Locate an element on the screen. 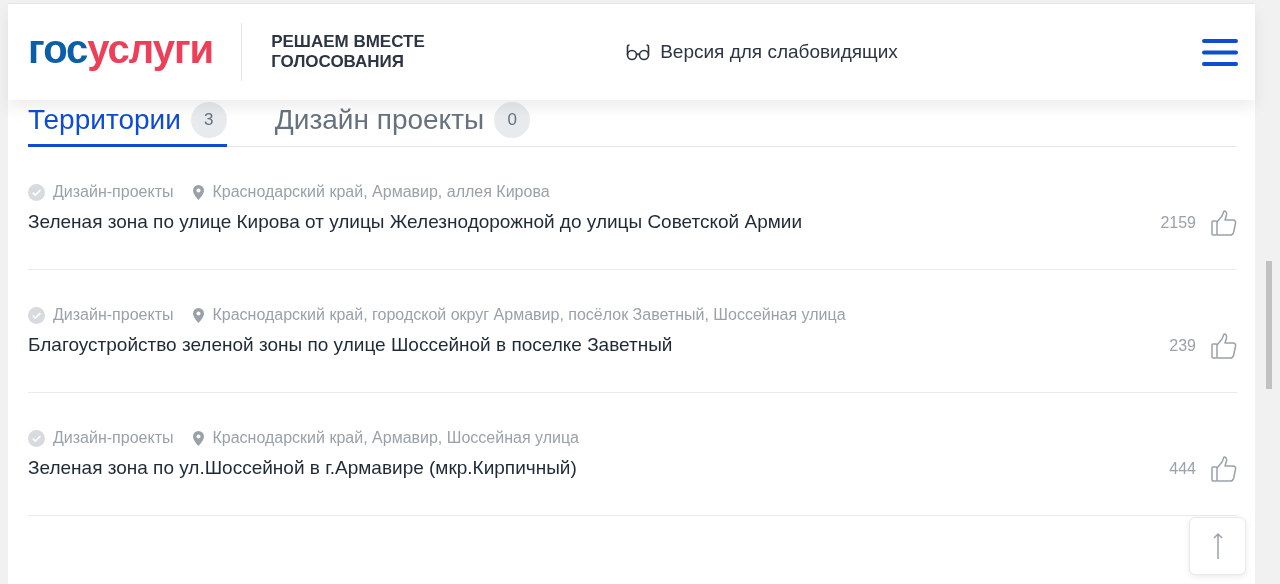  scroll-to-top-button is located at coordinates (1217, 546).